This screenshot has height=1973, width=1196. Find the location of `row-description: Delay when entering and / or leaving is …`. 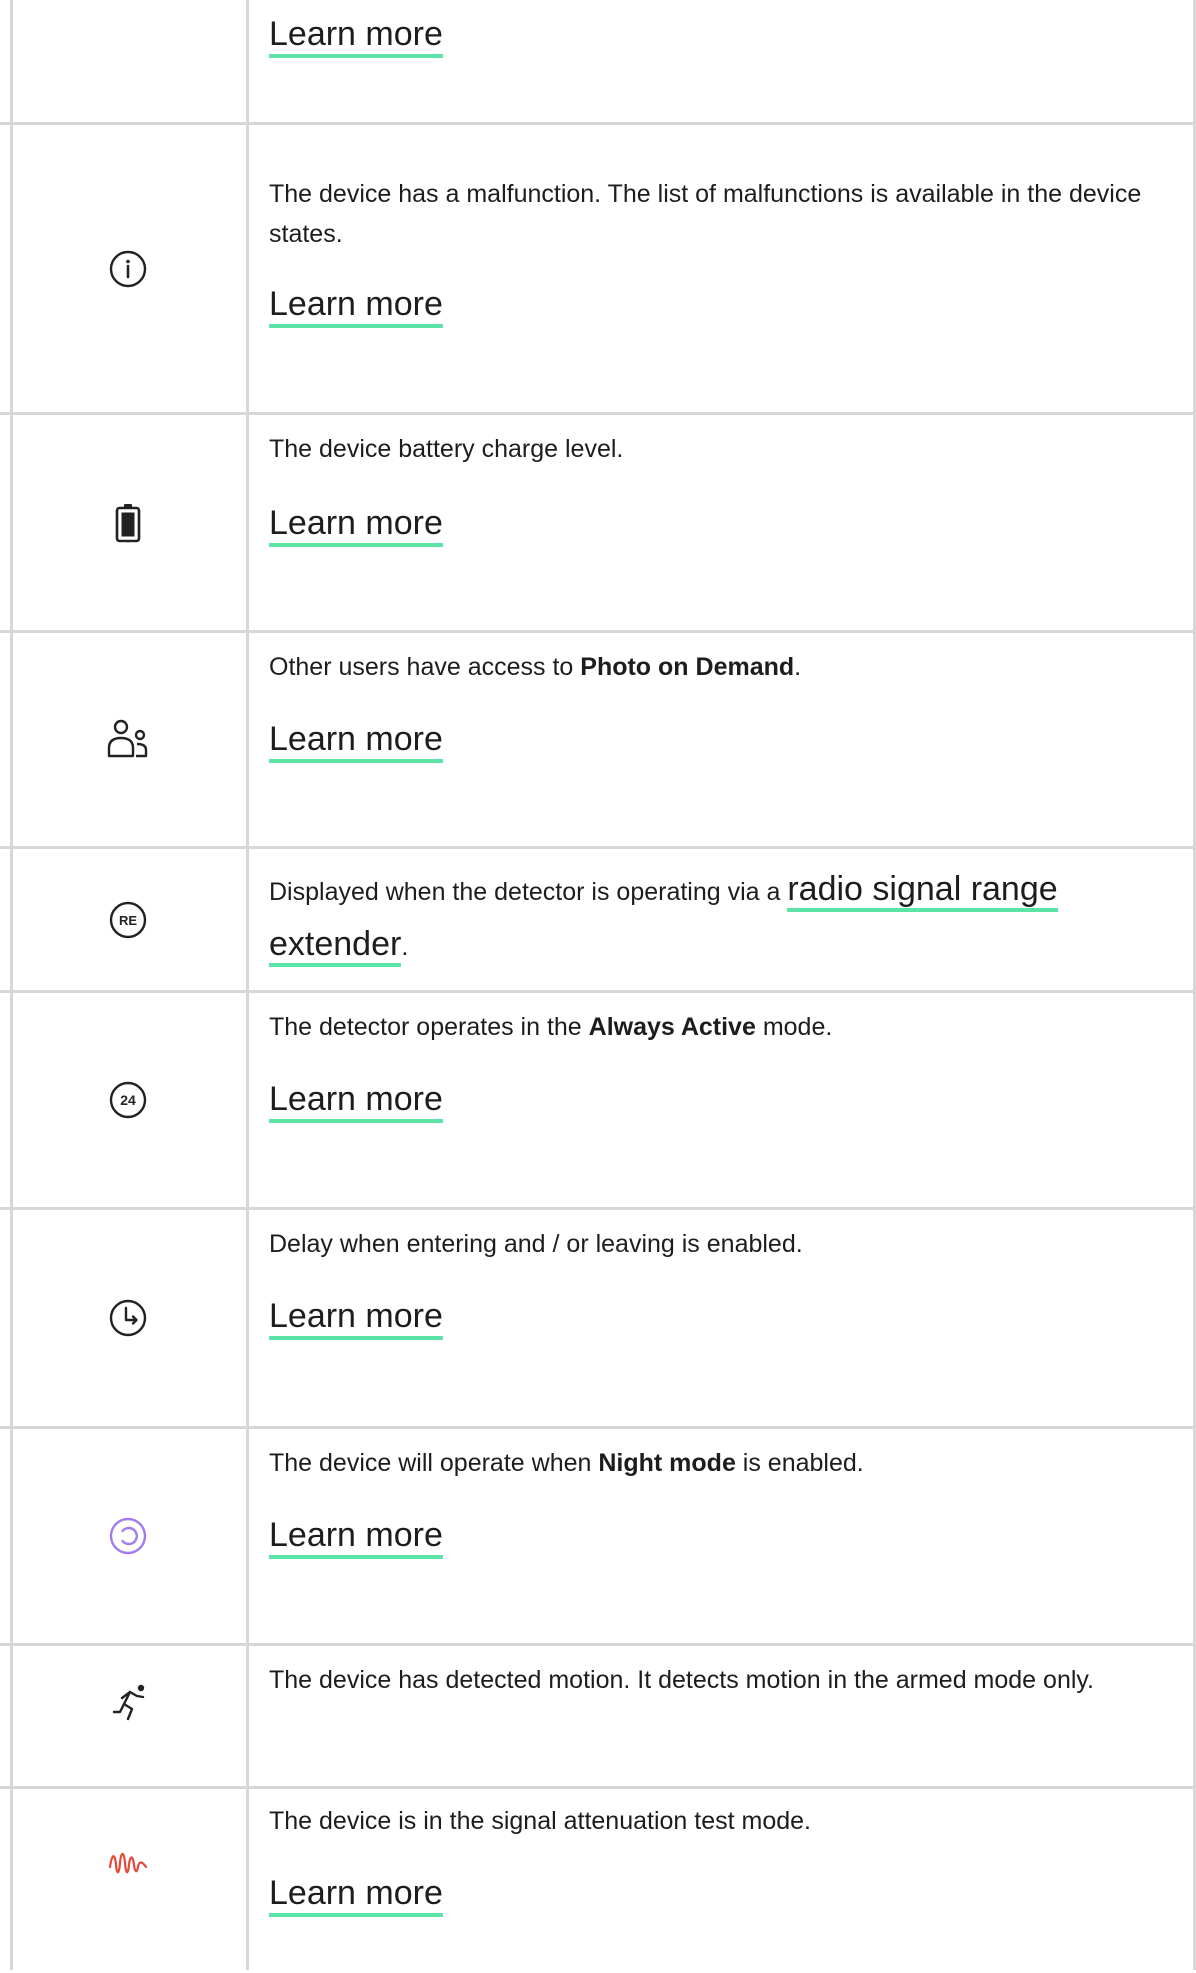

row-description: Delay when entering and / or leaving is … is located at coordinates (536, 1244).